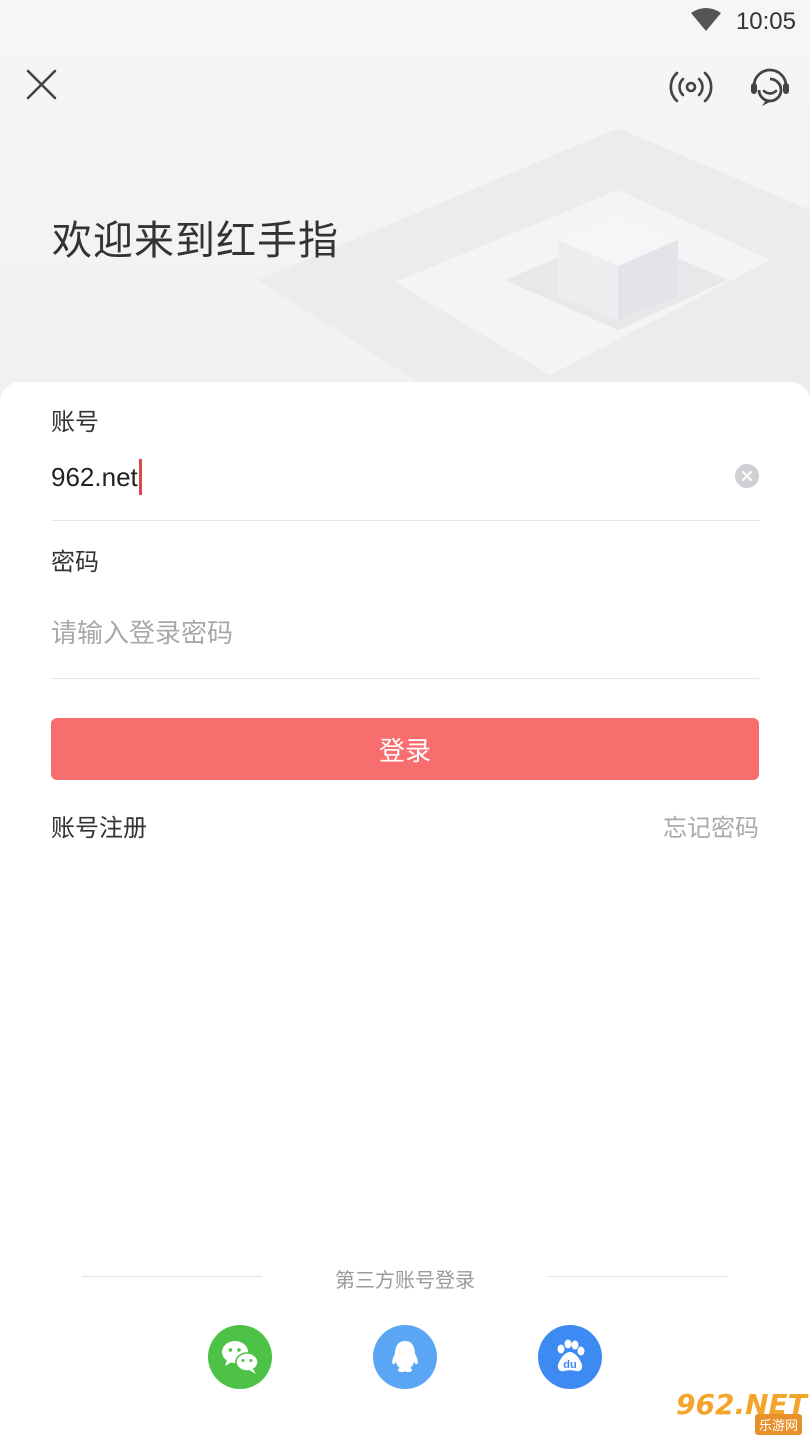 Image resolution: width=810 pixels, height=1440 pixels. What do you see at coordinates (140, 477) in the screenshot?
I see `text-cursor` at bounding box center [140, 477].